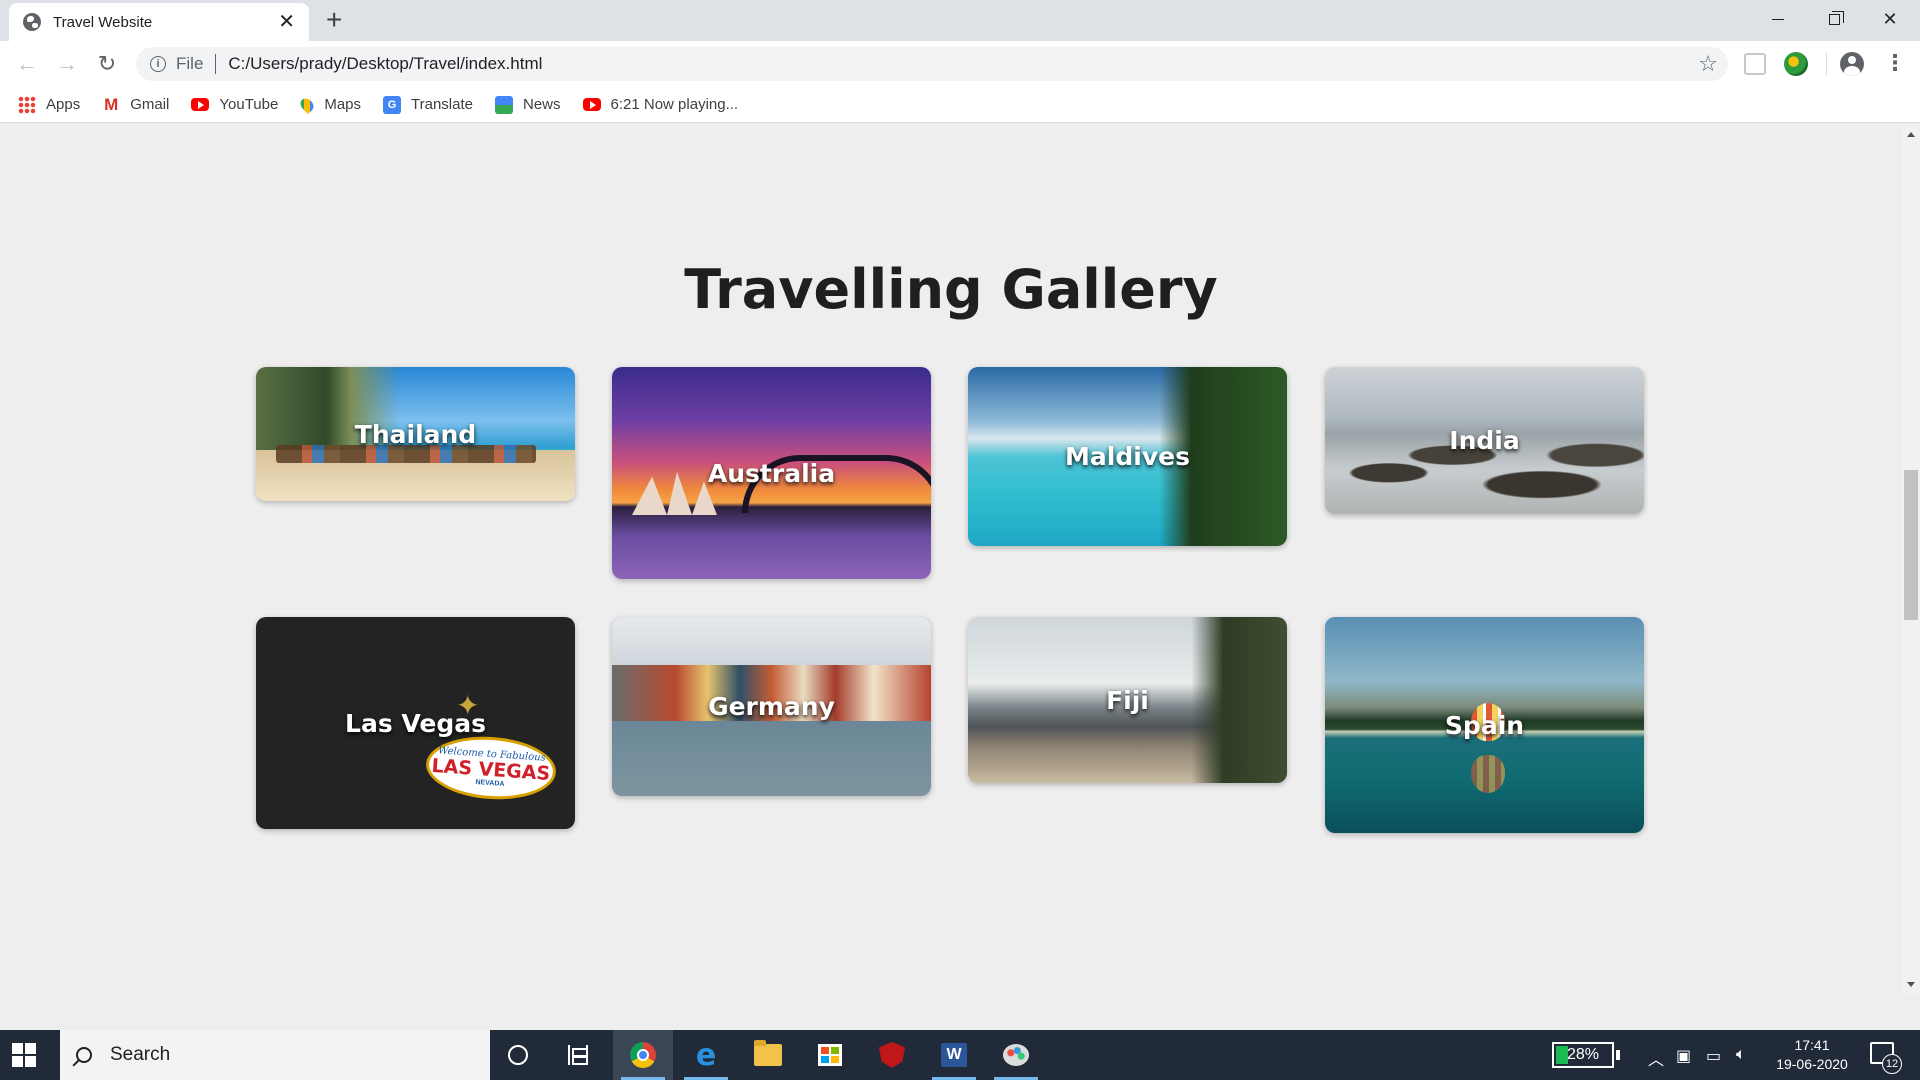 The height and width of the screenshot is (1080, 1920). Describe the element at coordinates (103, 22) in the screenshot. I see `tab-title: Travel Website` at that location.